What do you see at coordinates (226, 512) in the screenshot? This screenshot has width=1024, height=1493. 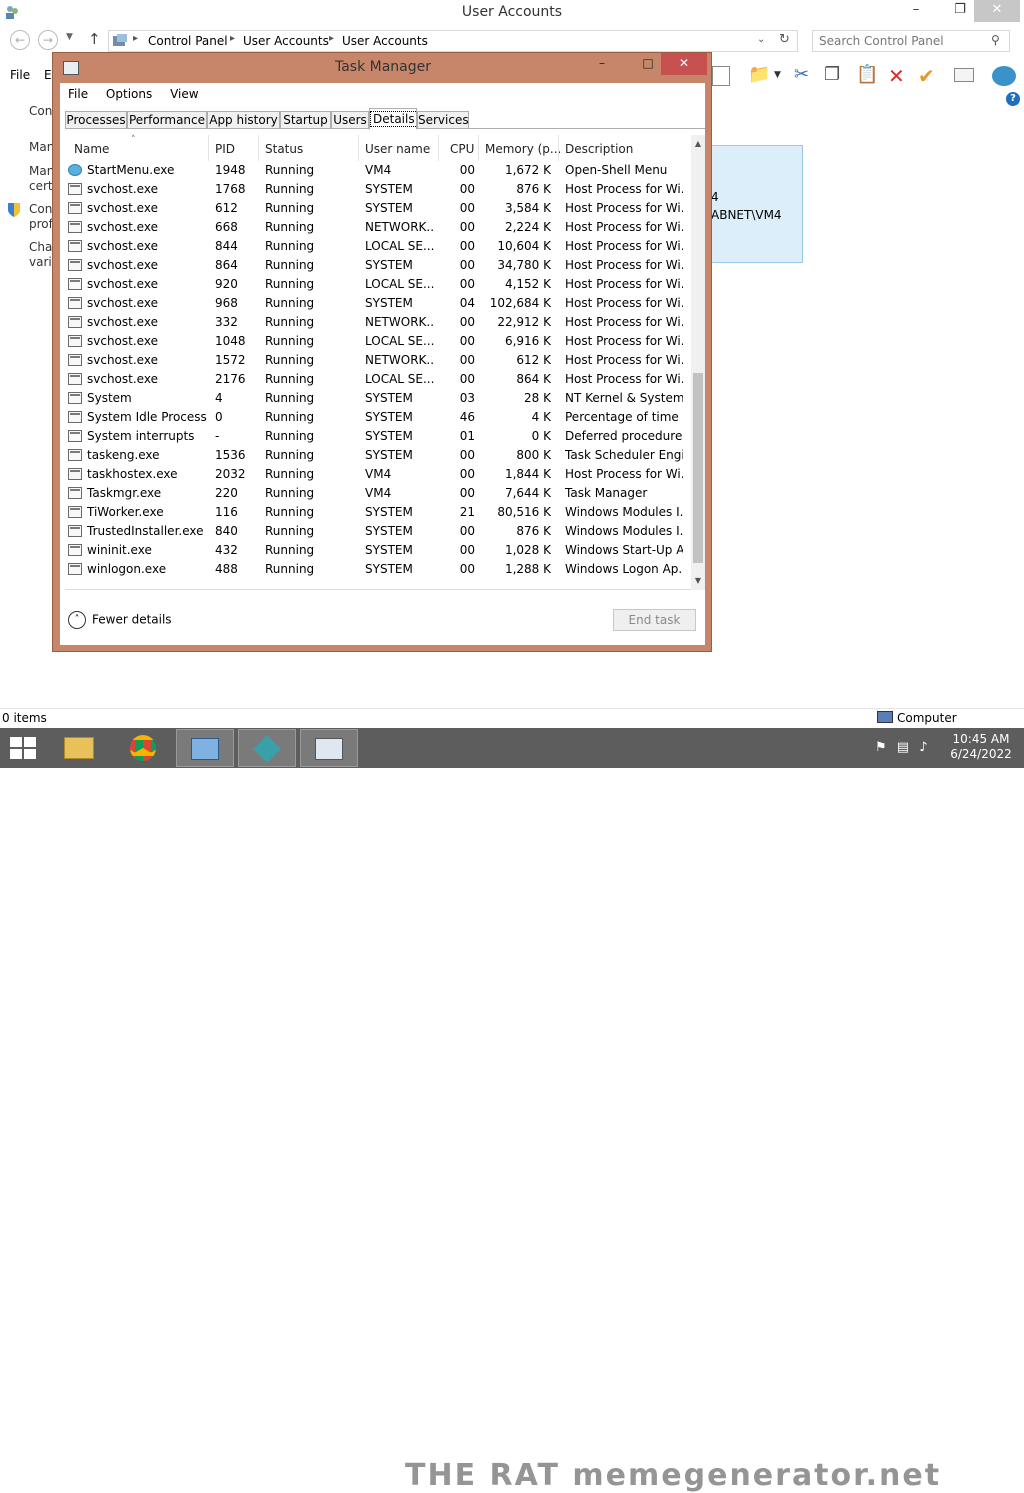 I see `process-pid: 116` at bounding box center [226, 512].